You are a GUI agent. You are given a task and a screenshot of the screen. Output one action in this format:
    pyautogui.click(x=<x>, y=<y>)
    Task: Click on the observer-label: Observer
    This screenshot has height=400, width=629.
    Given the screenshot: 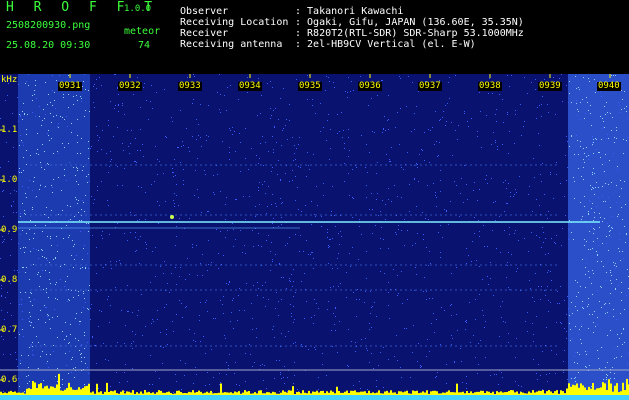 What is the action you would take?
    pyautogui.click(x=204, y=11)
    